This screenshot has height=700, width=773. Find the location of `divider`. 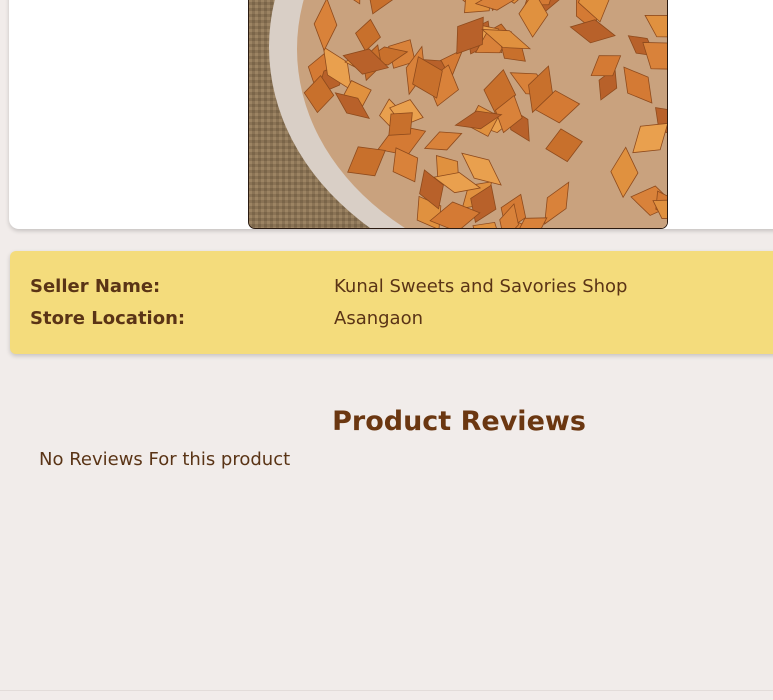

divider is located at coordinates (386, 690).